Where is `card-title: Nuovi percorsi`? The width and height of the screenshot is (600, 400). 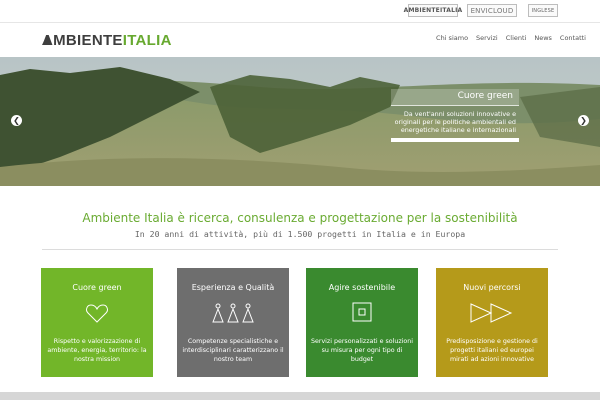
card-title: Nuovi percorsi is located at coordinates (492, 287).